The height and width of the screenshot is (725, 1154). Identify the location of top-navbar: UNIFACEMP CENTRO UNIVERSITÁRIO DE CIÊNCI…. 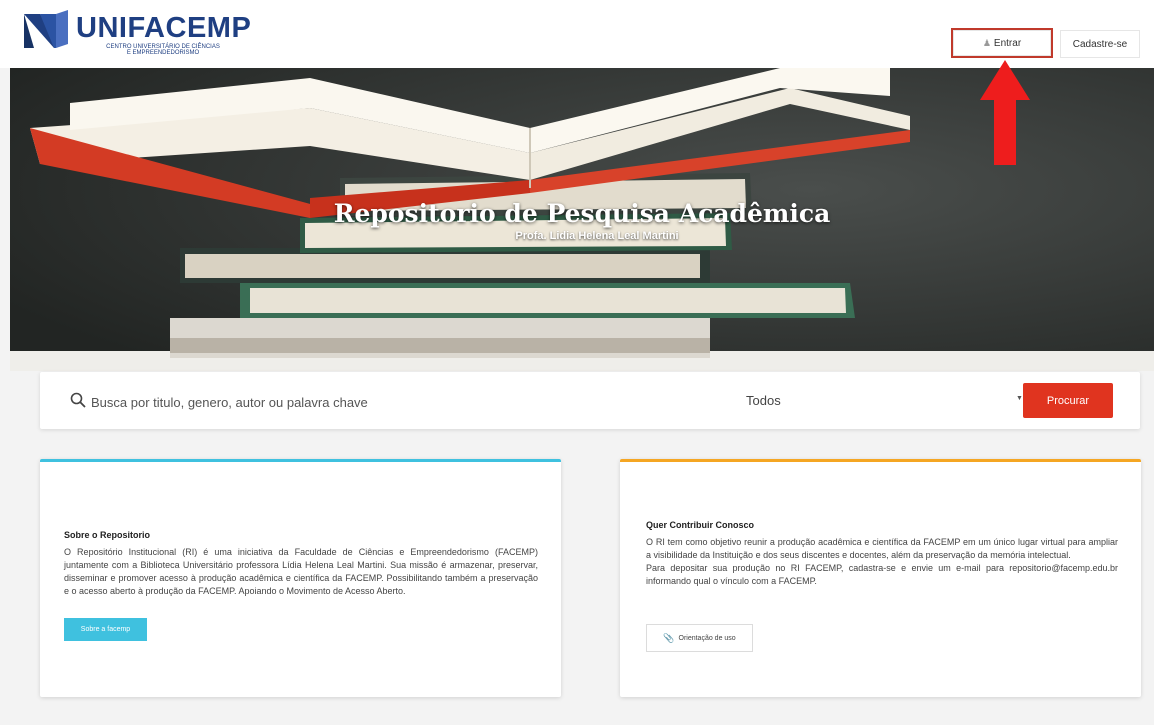
(577, 34).